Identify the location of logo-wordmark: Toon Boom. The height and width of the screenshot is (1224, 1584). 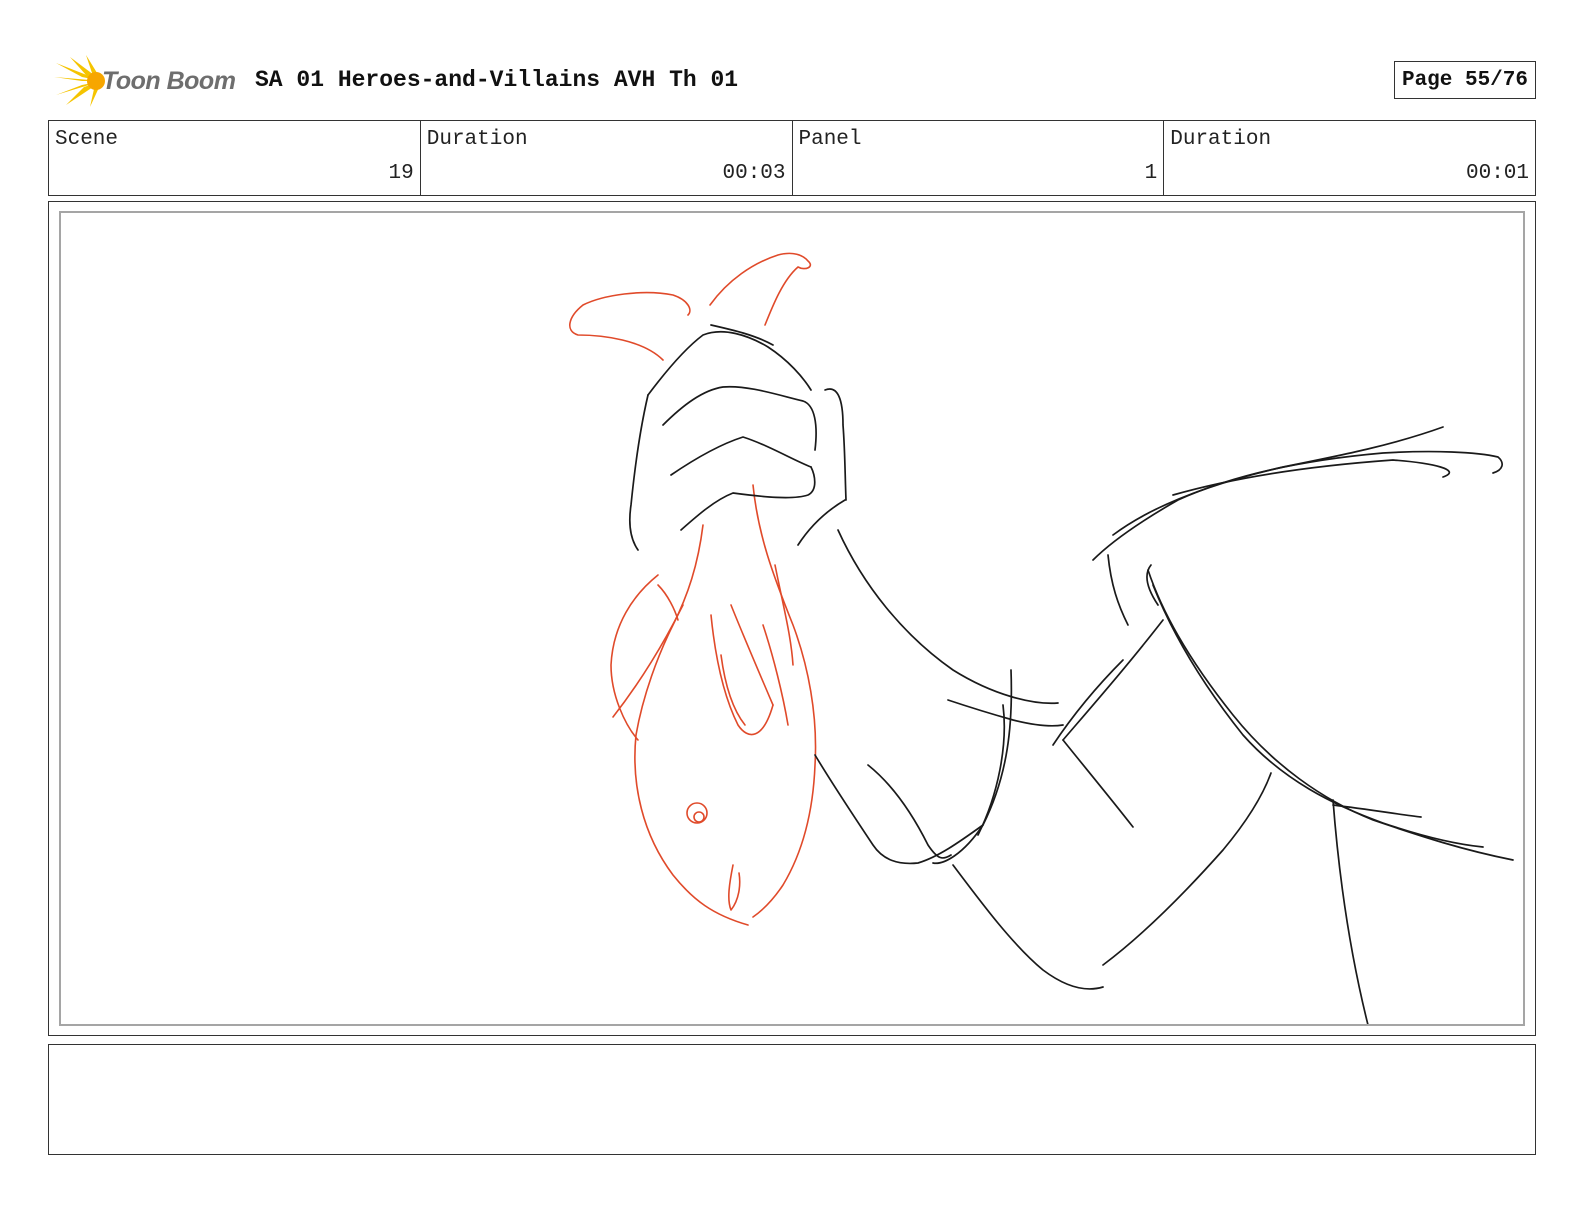
(169, 80).